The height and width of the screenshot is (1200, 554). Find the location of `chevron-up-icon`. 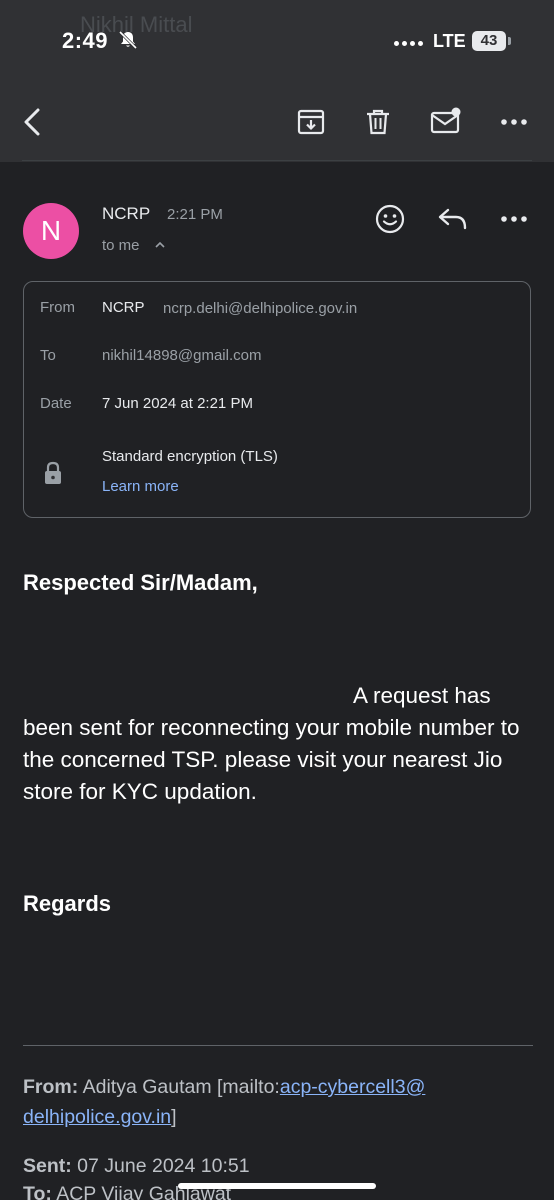

chevron-up-icon is located at coordinates (160, 245).